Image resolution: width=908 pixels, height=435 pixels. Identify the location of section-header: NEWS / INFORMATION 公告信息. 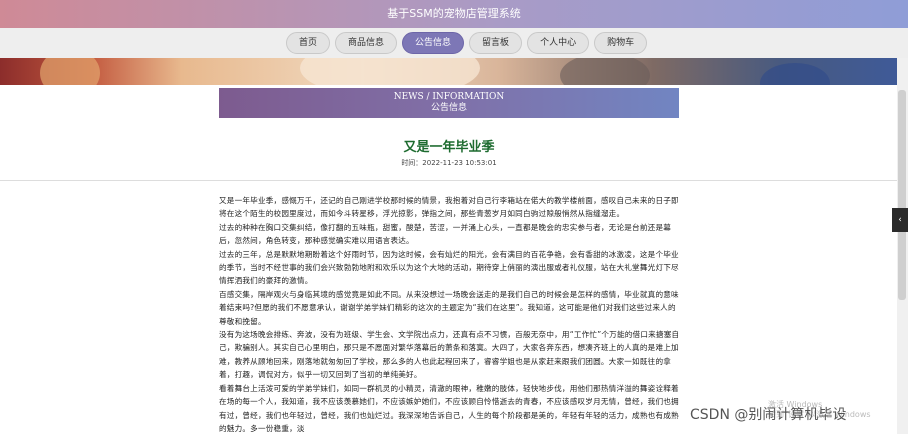
(449, 103).